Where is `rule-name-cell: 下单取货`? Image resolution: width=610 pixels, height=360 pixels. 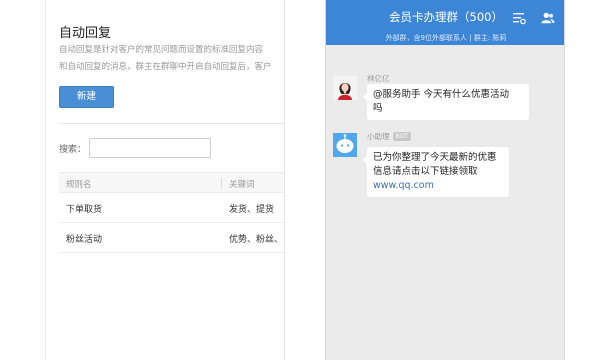 rule-name-cell: 下单取货 is located at coordinates (84, 210).